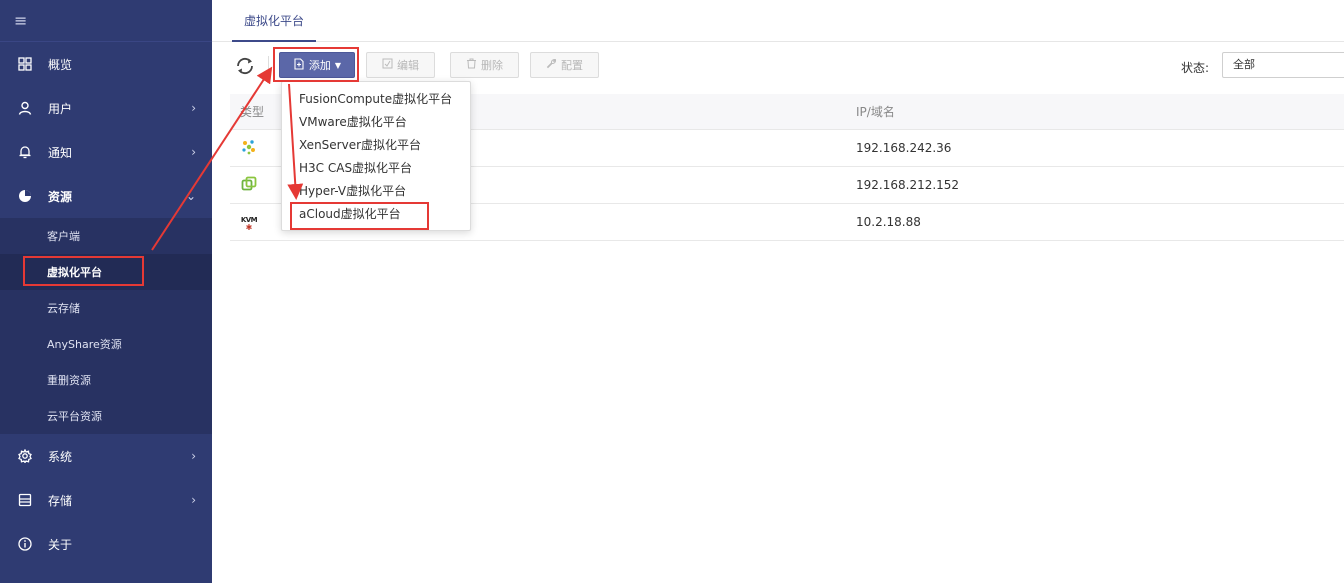 This screenshot has height=583, width=1344. Describe the element at coordinates (25, 544) in the screenshot. I see `info-icon` at that location.